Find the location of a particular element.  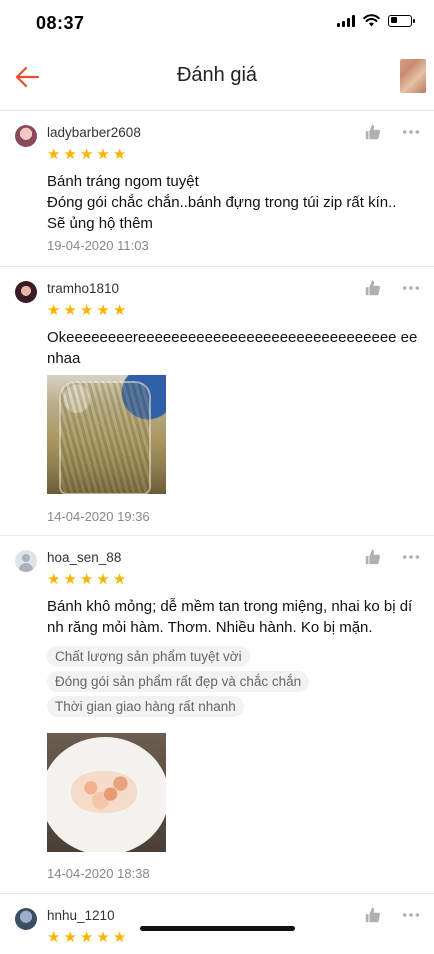

status-time: 08:37 is located at coordinates (60, 23).